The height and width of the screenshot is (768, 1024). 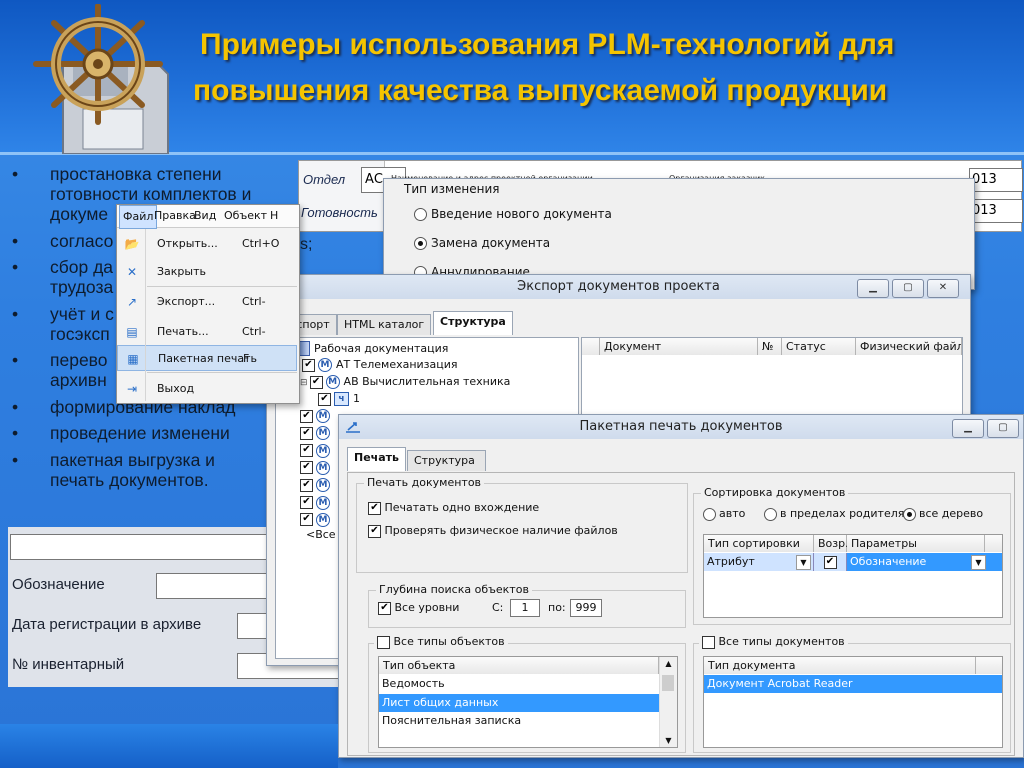 I want to click on export-tab: HTML каталог, so click(x=384, y=324).